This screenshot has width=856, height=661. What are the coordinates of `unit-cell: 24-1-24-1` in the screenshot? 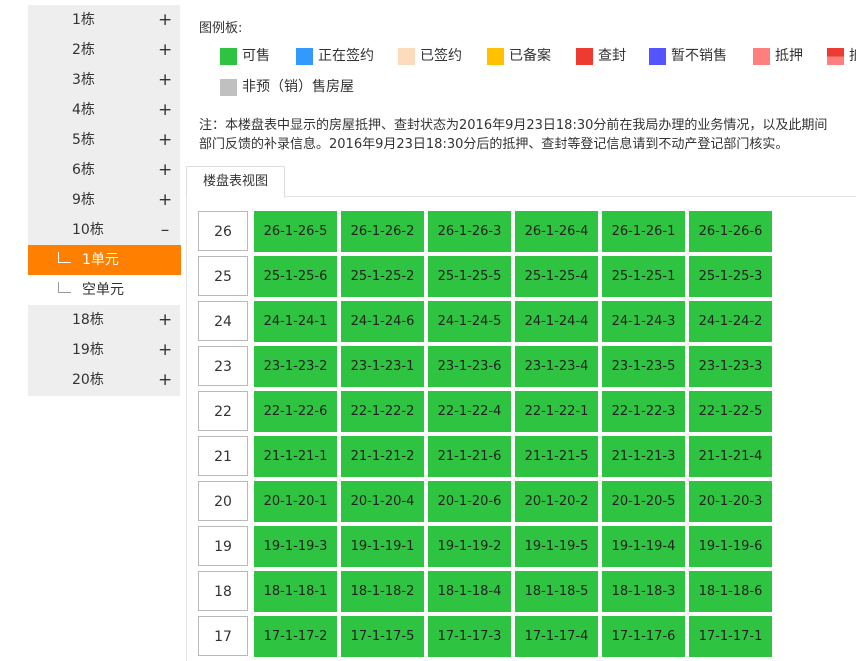 It's located at (295, 321).